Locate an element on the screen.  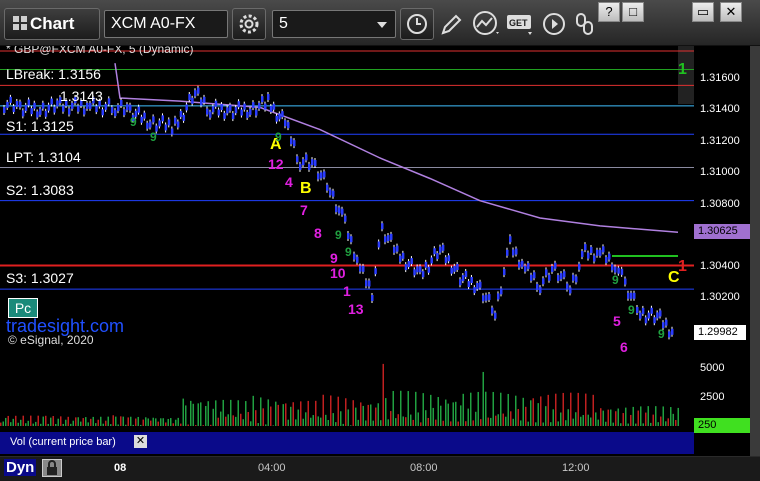
settings-button is located at coordinates (249, 24).